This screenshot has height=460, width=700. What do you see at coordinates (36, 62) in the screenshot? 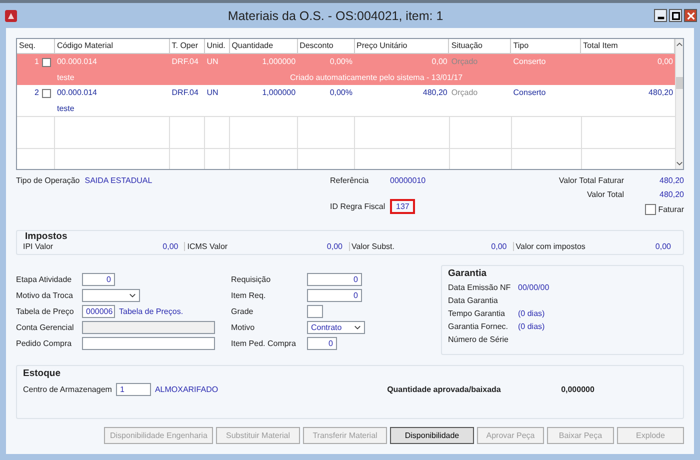
I see `table-cell-text: 1` at bounding box center [36, 62].